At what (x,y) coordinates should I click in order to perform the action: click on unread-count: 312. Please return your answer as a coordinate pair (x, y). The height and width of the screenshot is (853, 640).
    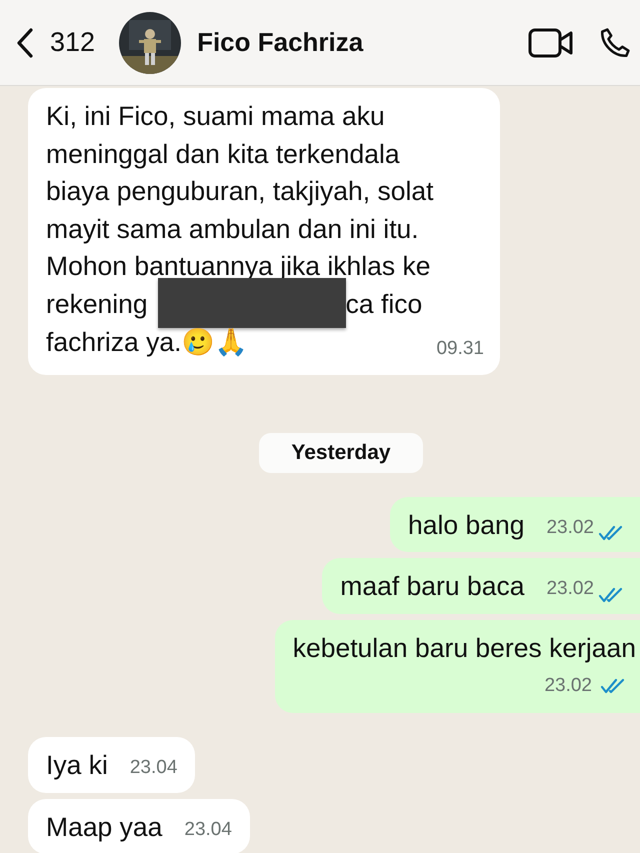
    Looking at the image, I should click on (73, 42).